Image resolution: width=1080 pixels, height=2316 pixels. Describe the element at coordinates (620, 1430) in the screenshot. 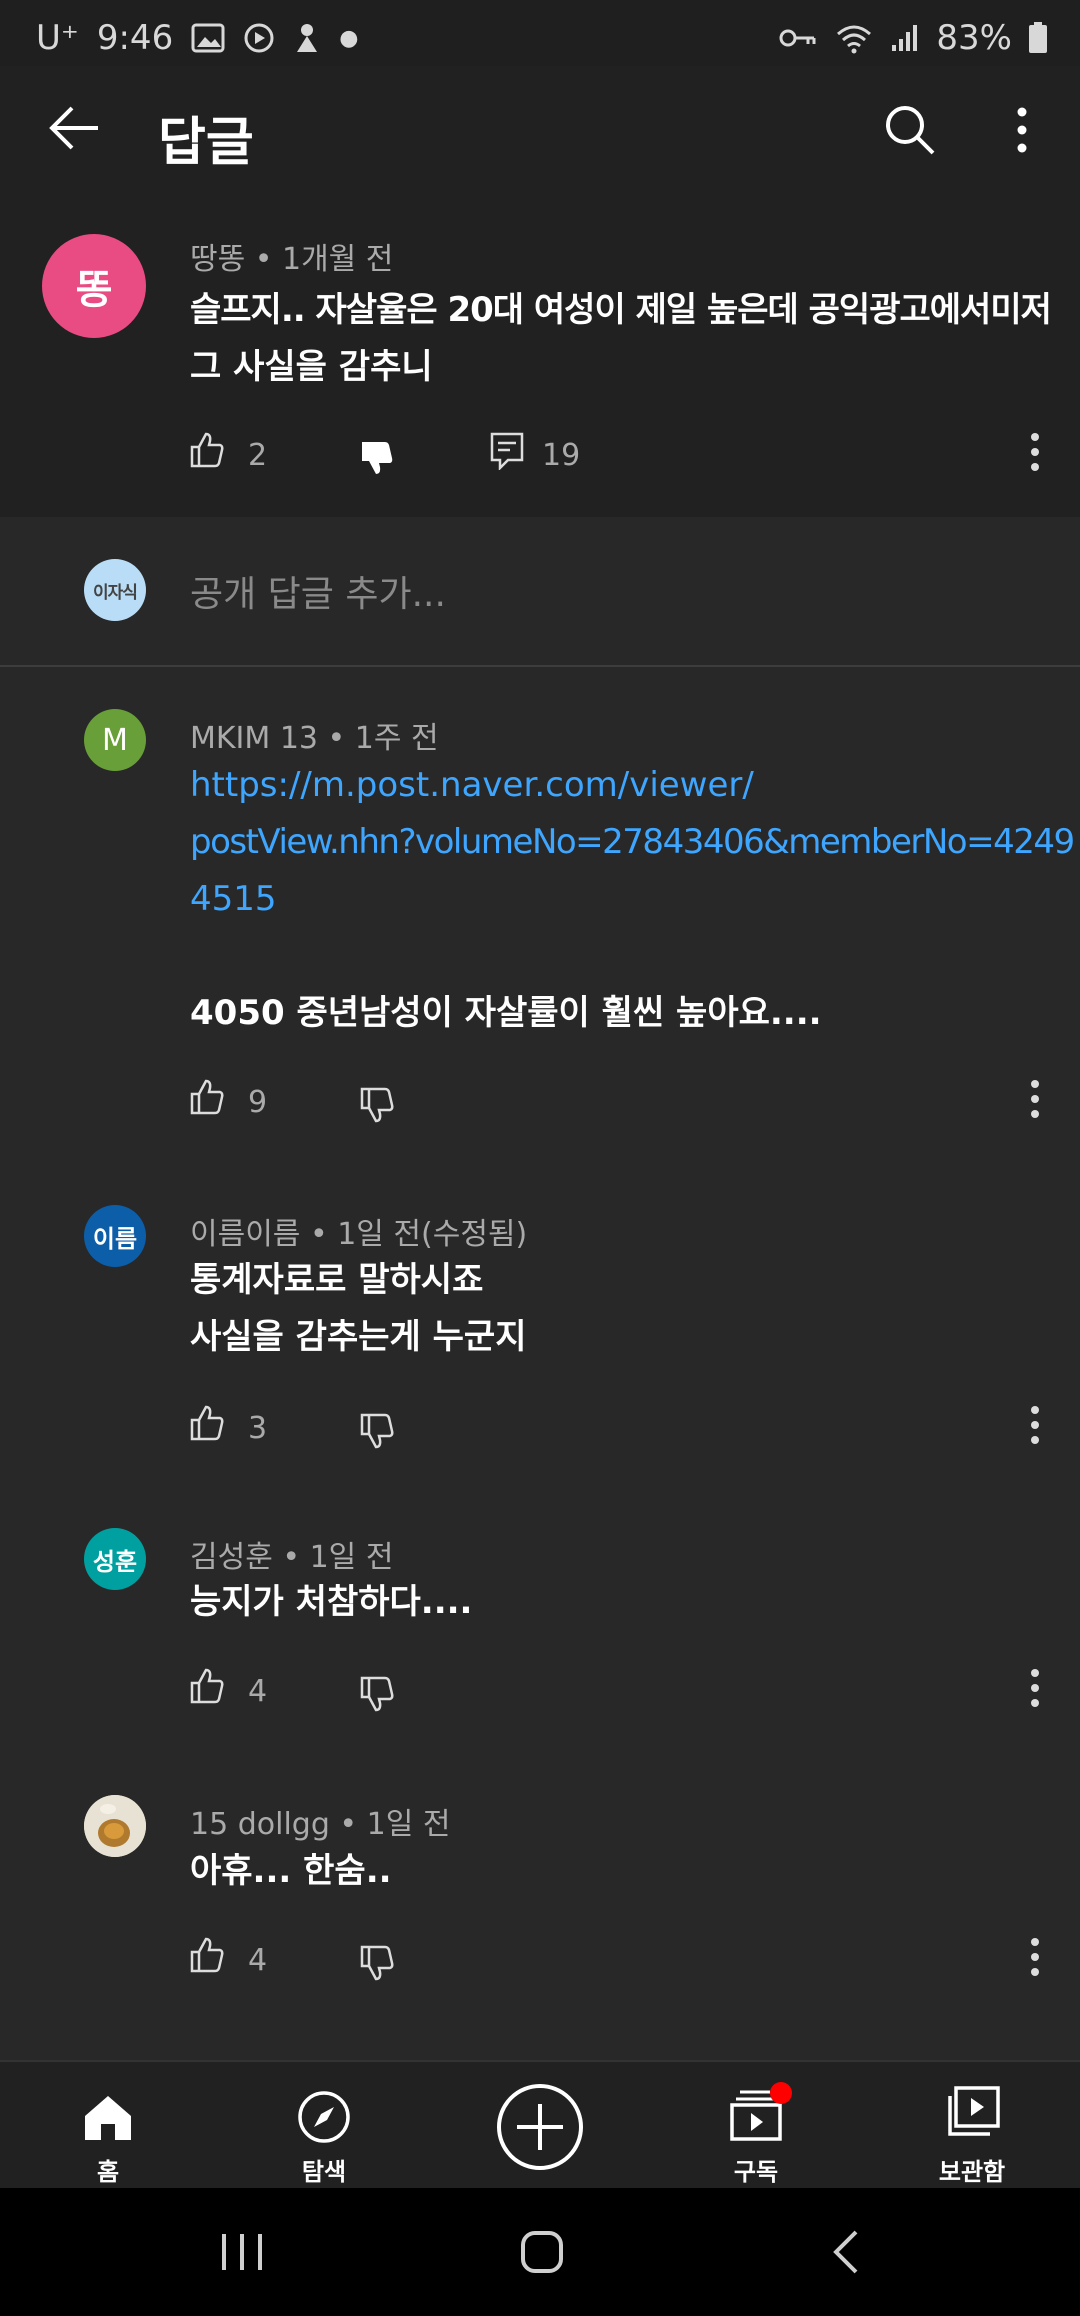

I see `comment-actions: 3` at that location.